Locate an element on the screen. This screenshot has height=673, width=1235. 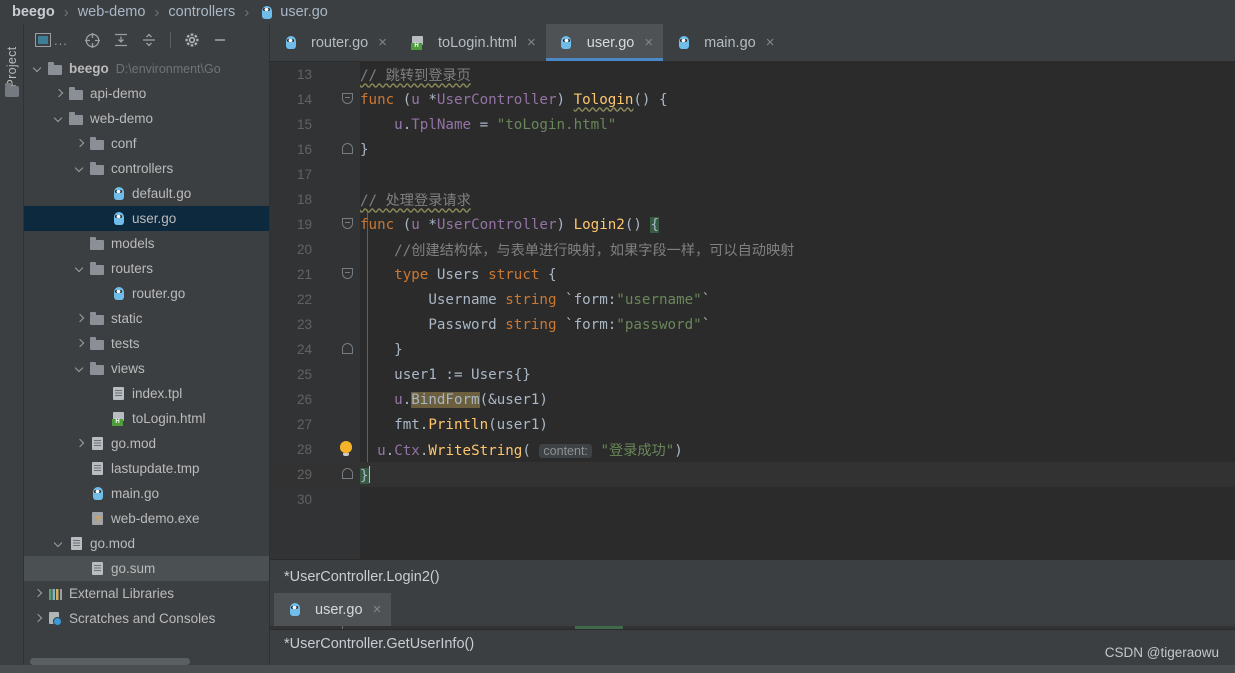
tree-row: index.tpl is located at coordinates (146, 393).